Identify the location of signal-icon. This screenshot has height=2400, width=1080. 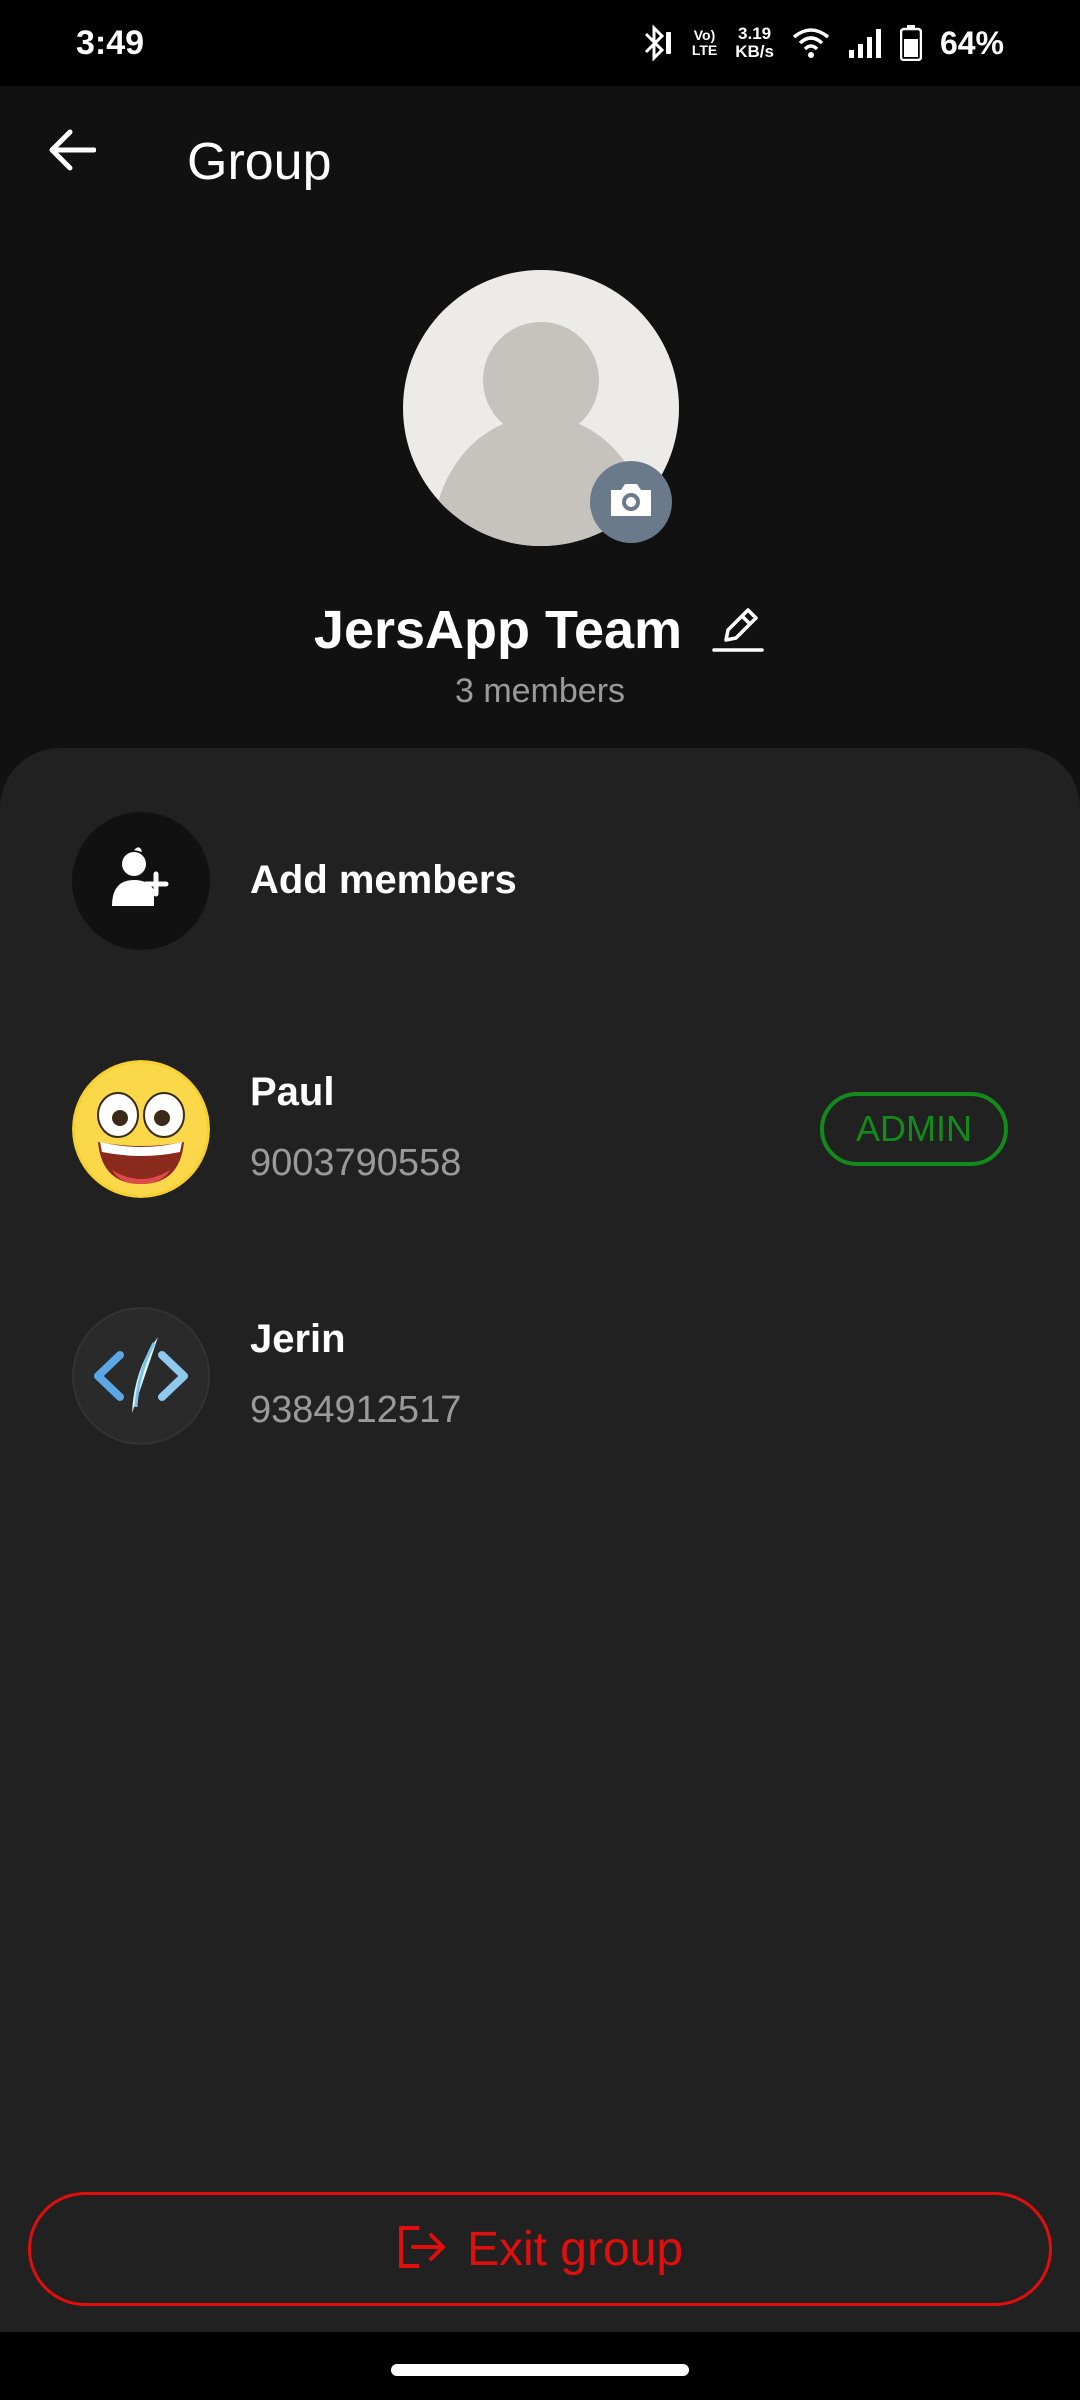
(865, 43).